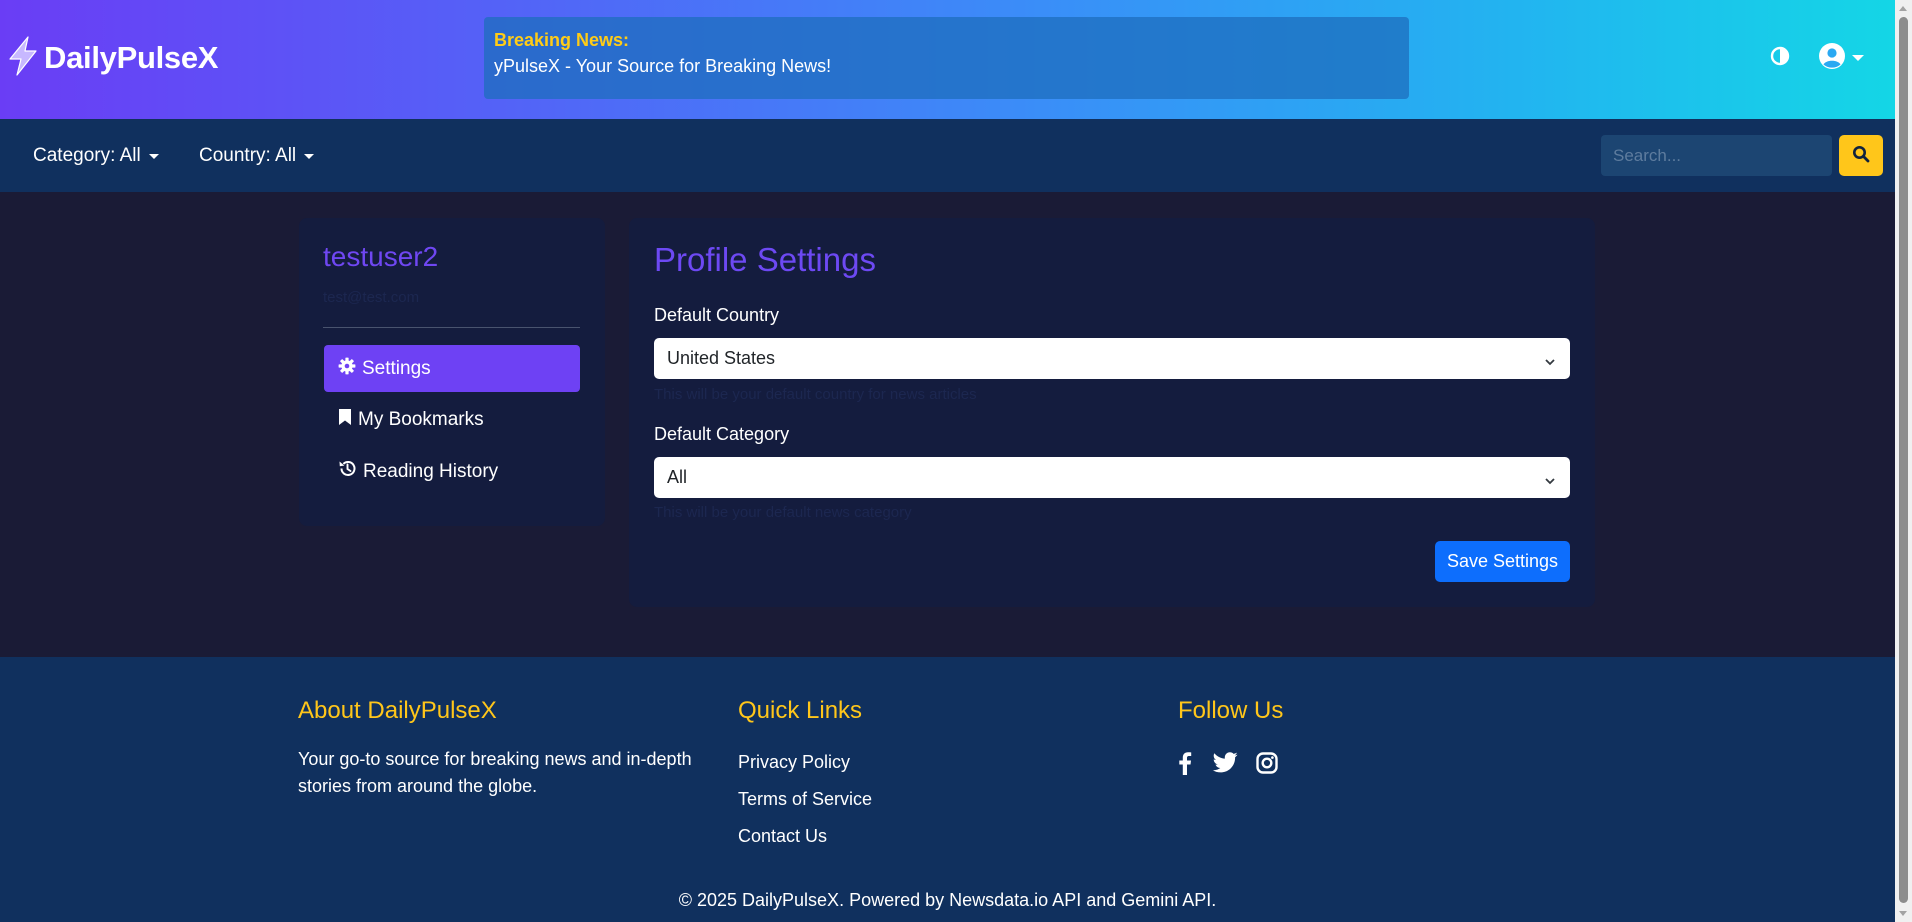 This screenshot has height=922, width=1912. What do you see at coordinates (452, 368) in the screenshot?
I see `sidebar-item-settings: Settings` at bounding box center [452, 368].